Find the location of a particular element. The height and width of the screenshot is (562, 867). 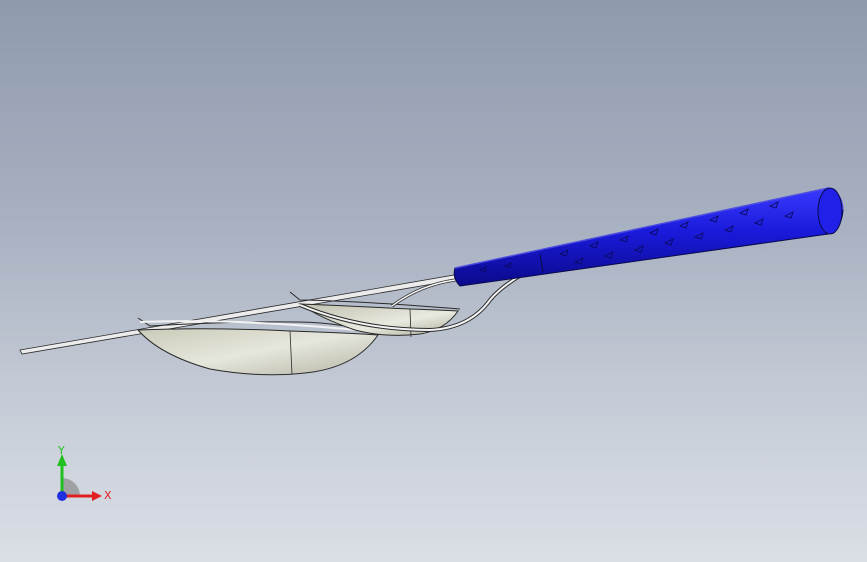

z-axis-marker is located at coordinates (62, 496).